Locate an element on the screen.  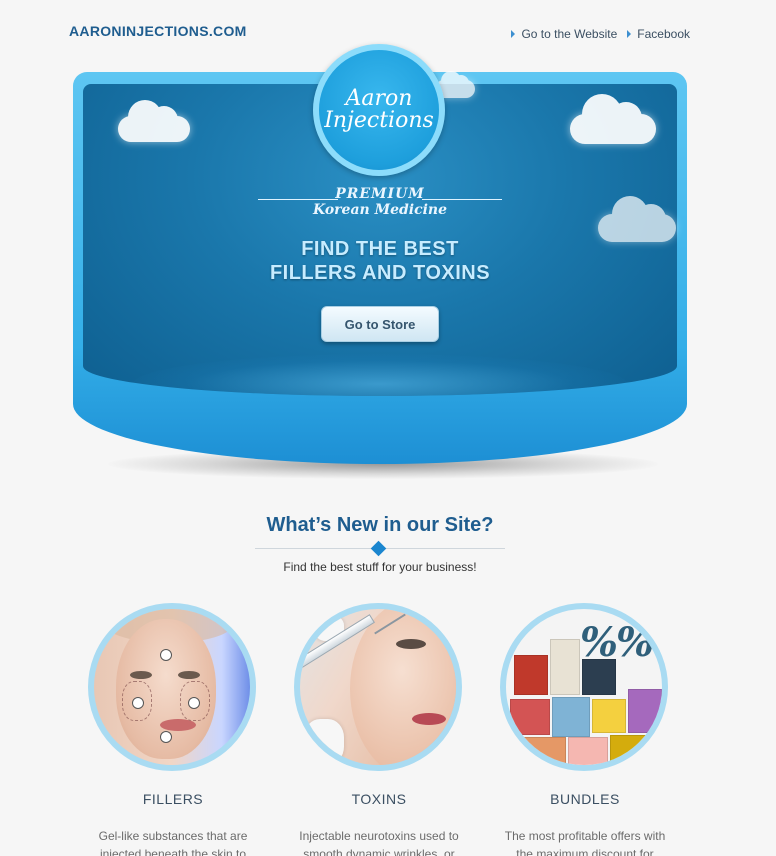
facebook-link: Facebook is located at coordinates (658, 34).